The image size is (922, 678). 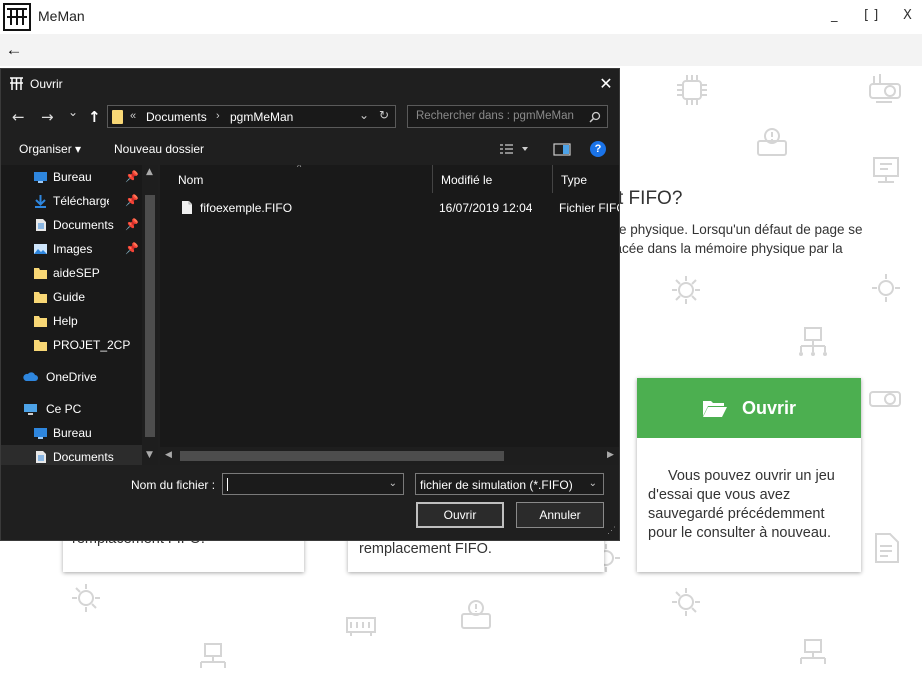 I want to click on nav-item-bureau-pc: Bureau, so click(x=71, y=433).